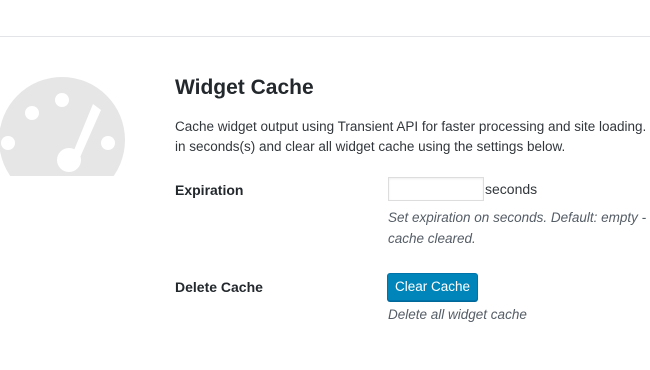 This screenshot has height=370, width=650. What do you see at coordinates (432, 287) in the screenshot?
I see `clear-cache-button: Clear Cache` at bounding box center [432, 287].